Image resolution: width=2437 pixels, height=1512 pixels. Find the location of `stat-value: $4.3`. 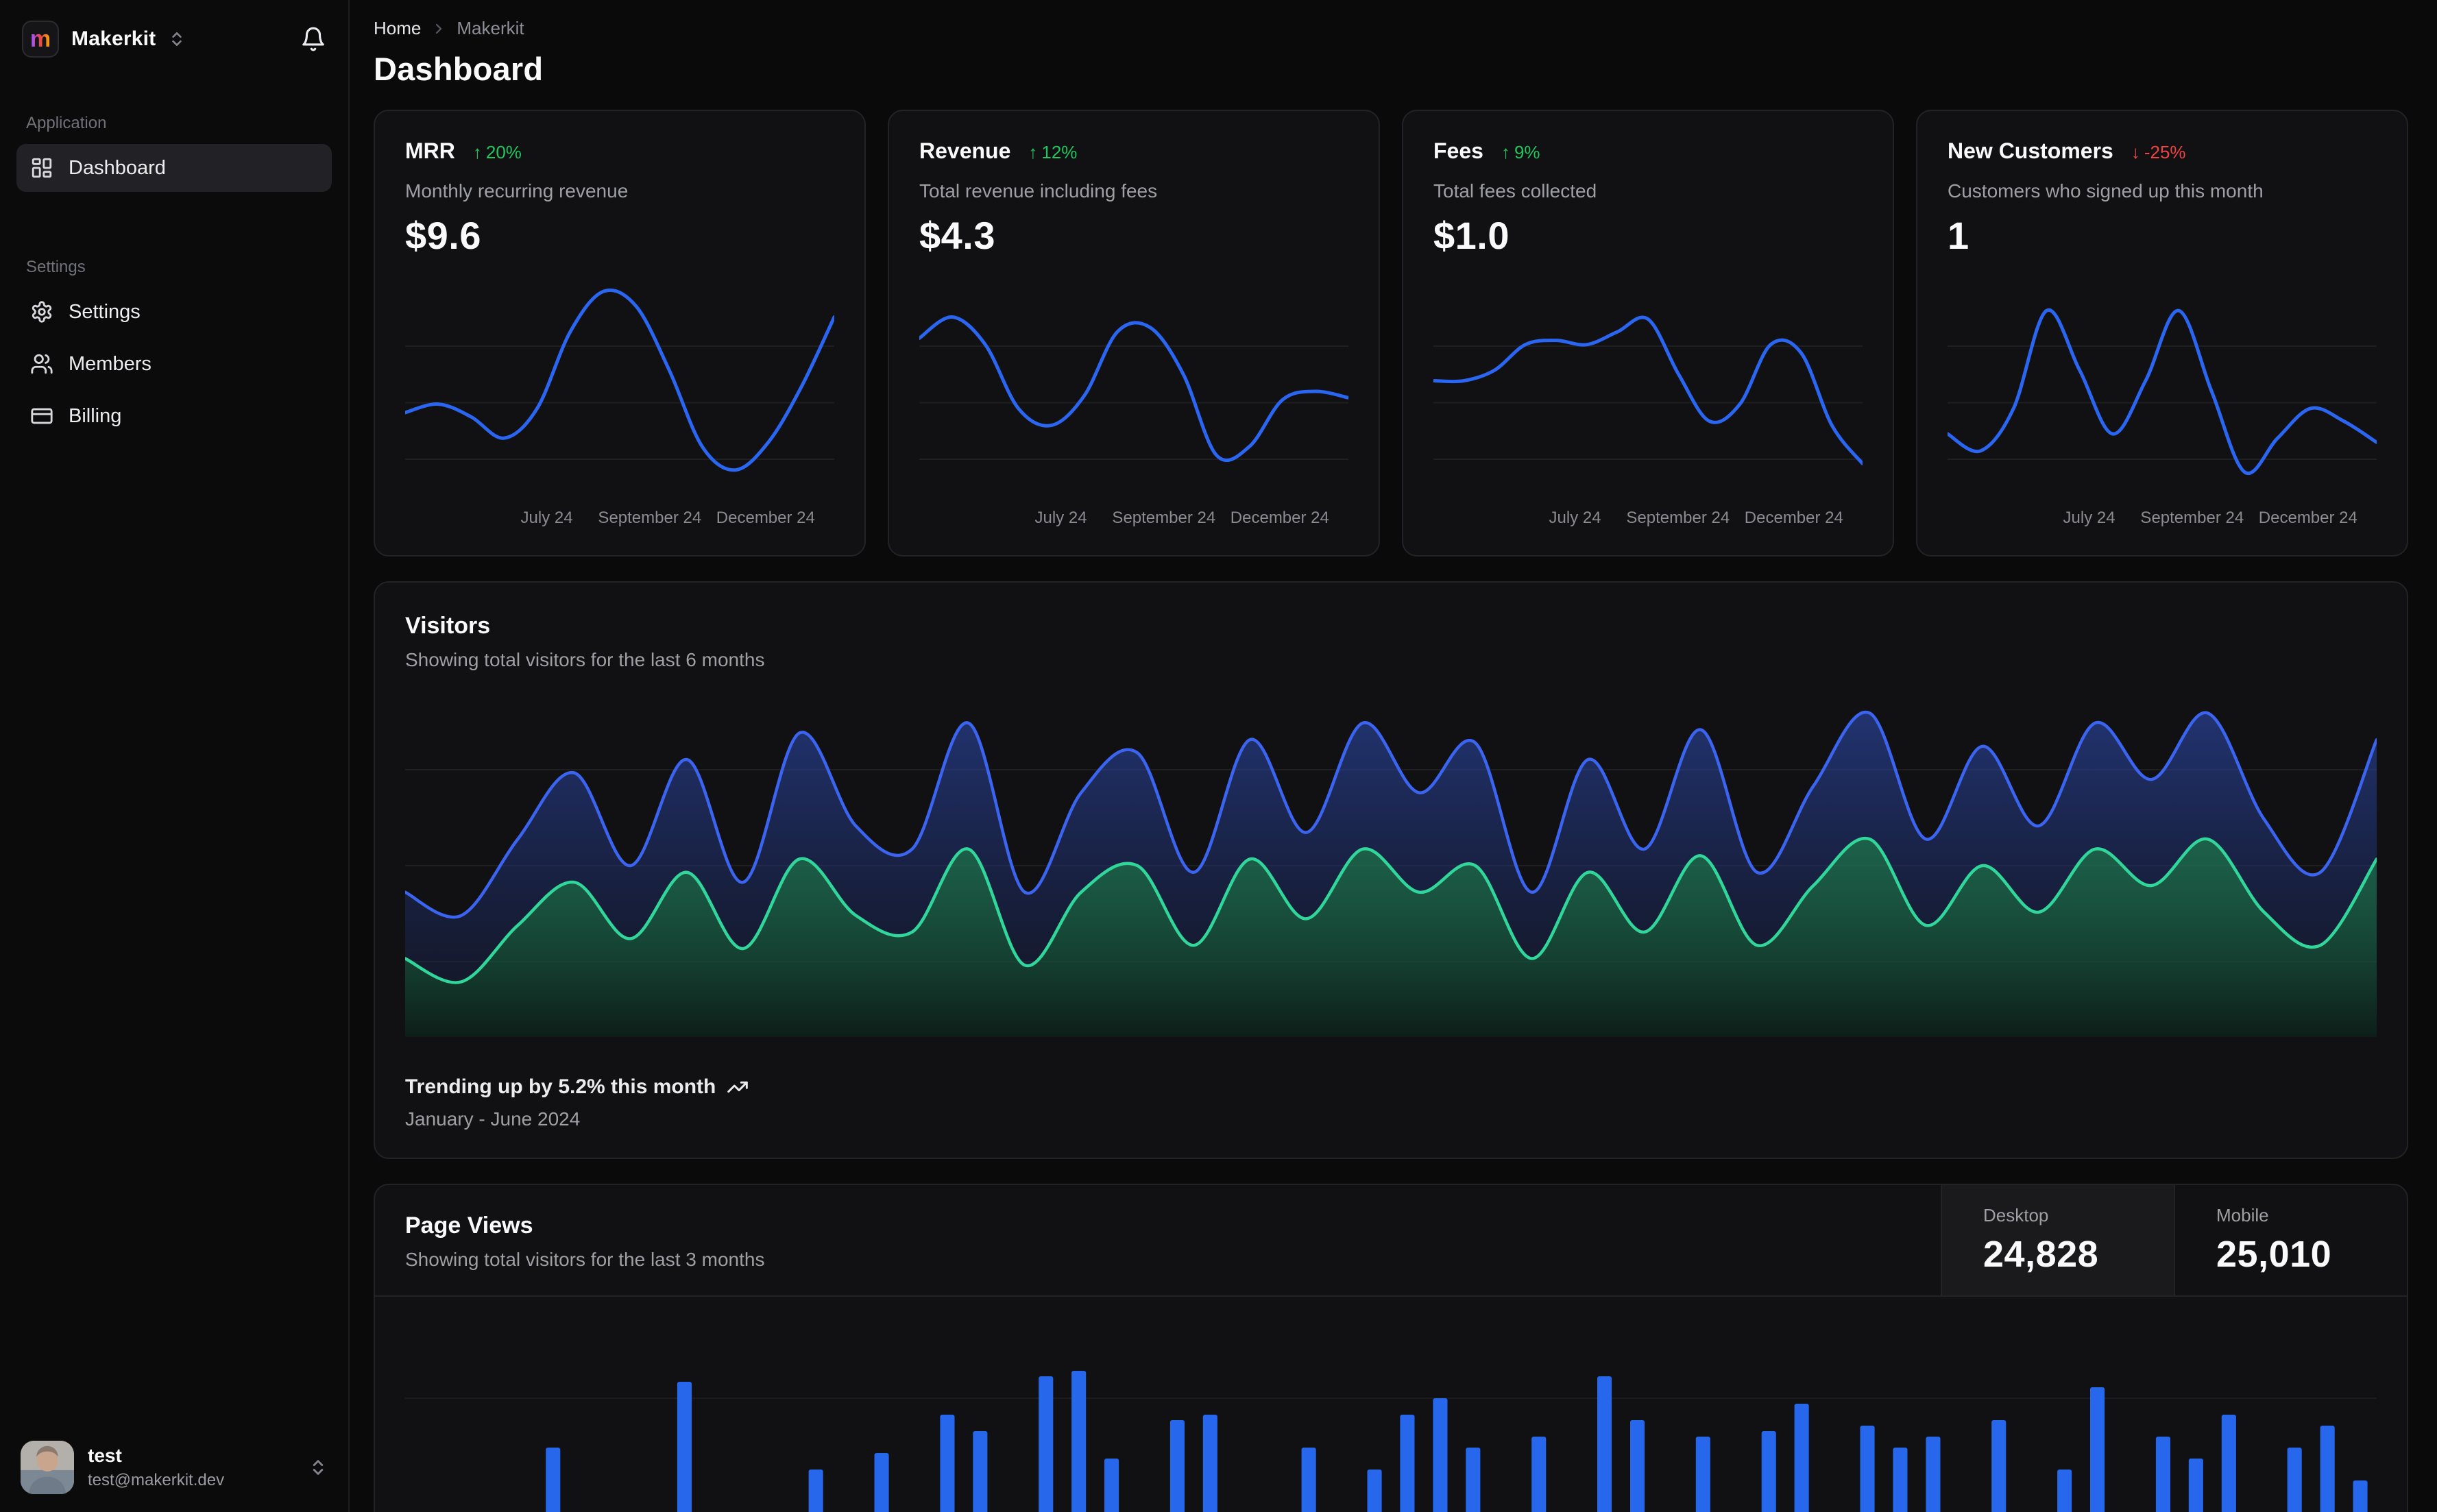

stat-value: $4.3 is located at coordinates (957, 236).